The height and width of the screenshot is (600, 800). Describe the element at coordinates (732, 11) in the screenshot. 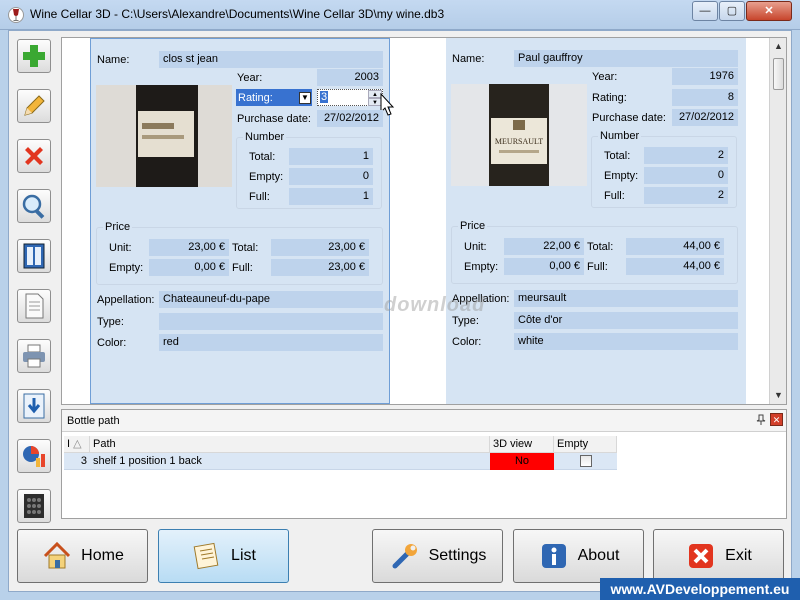

I see `maximize-button: ▢` at that location.